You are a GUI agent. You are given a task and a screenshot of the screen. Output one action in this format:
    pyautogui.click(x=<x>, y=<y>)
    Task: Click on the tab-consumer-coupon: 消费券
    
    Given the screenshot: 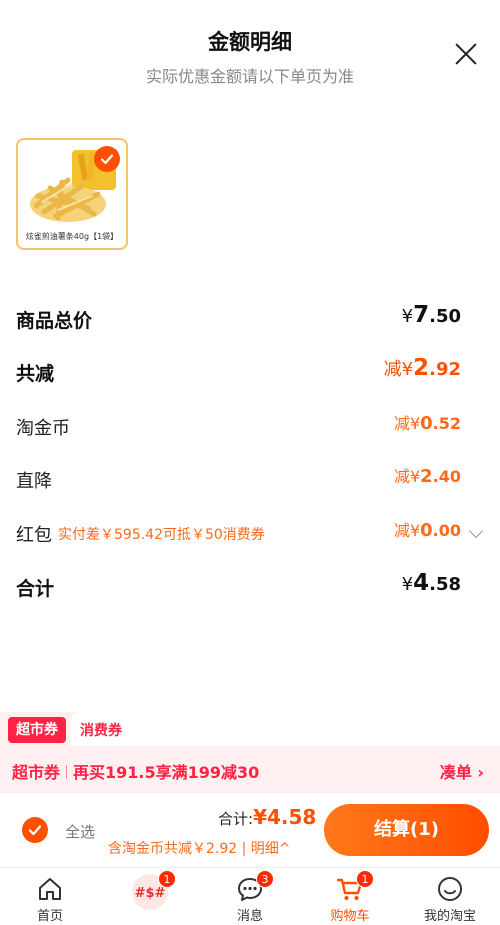 What is the action you would take?
    pyautogui.click(x=101, y=729)
    